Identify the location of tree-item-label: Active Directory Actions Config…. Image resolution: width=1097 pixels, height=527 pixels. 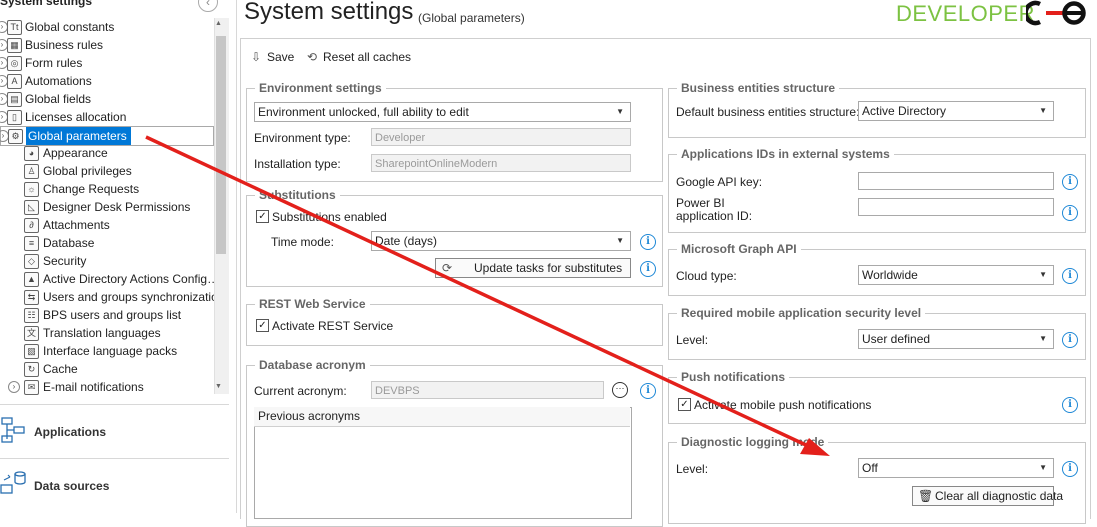
(128, 279).